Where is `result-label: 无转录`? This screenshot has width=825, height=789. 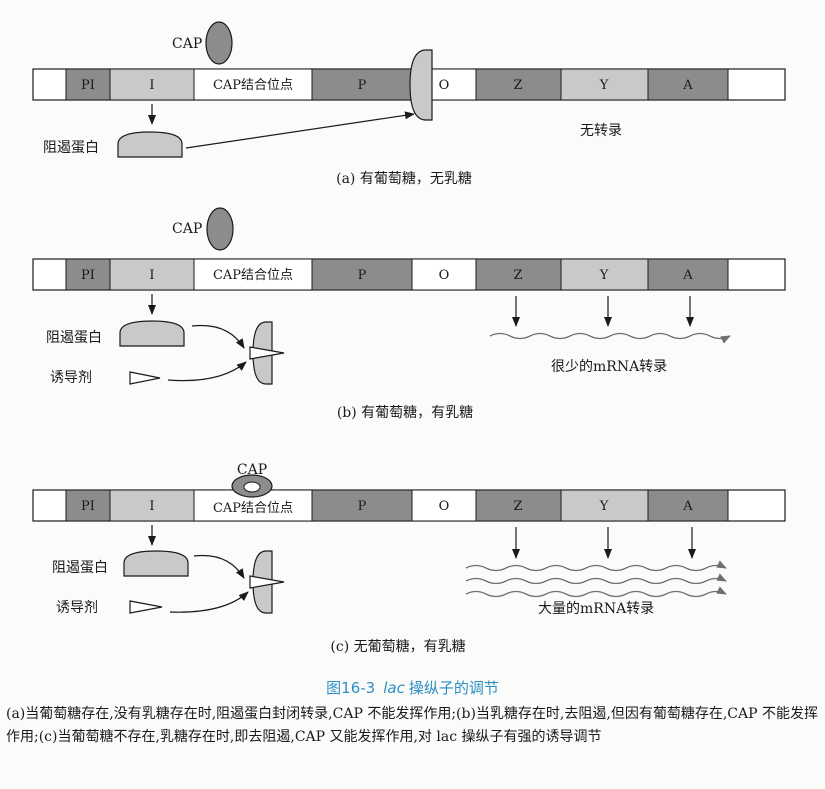 result-label: 无转录 is located at coordinates (601, 131).